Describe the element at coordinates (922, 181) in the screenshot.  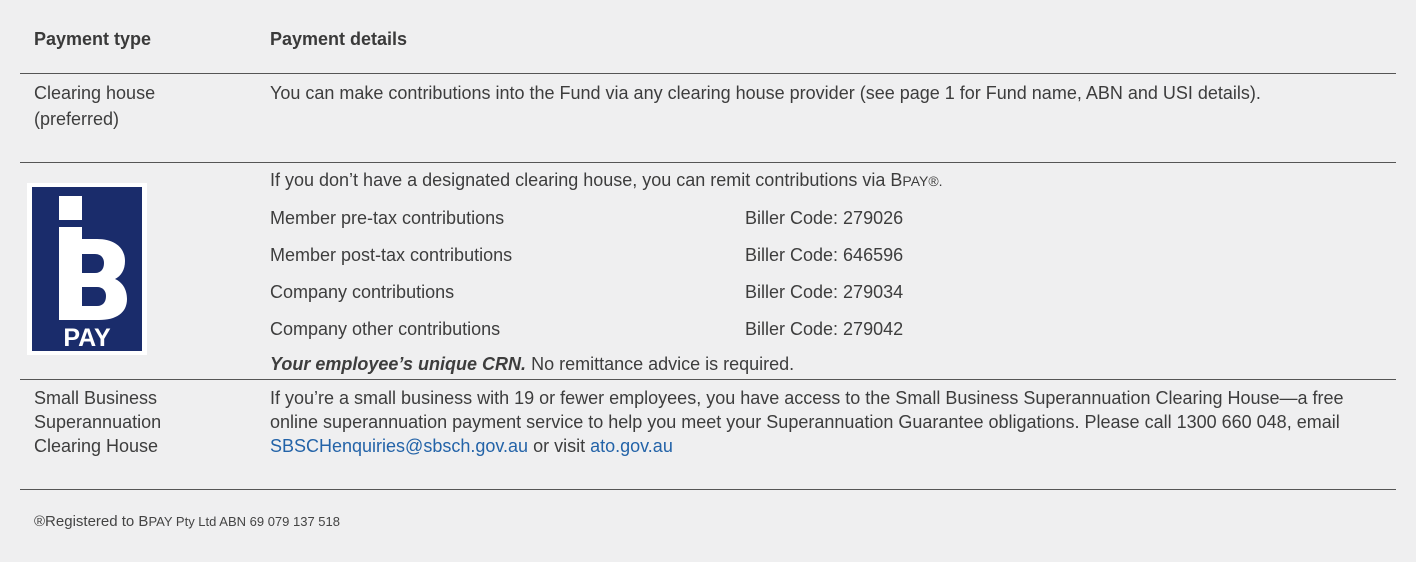
I see `bpay-intro-suffix: PAY®.` at that location.